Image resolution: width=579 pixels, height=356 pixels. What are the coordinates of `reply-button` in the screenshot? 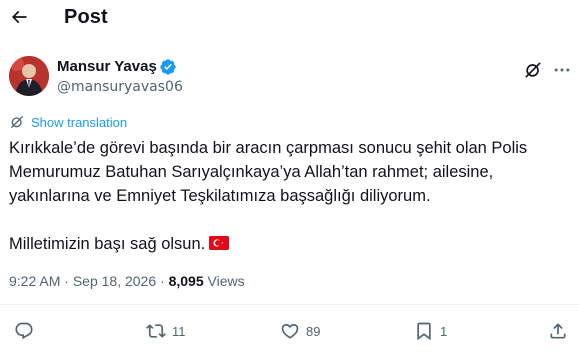 It's located at (27, 331).